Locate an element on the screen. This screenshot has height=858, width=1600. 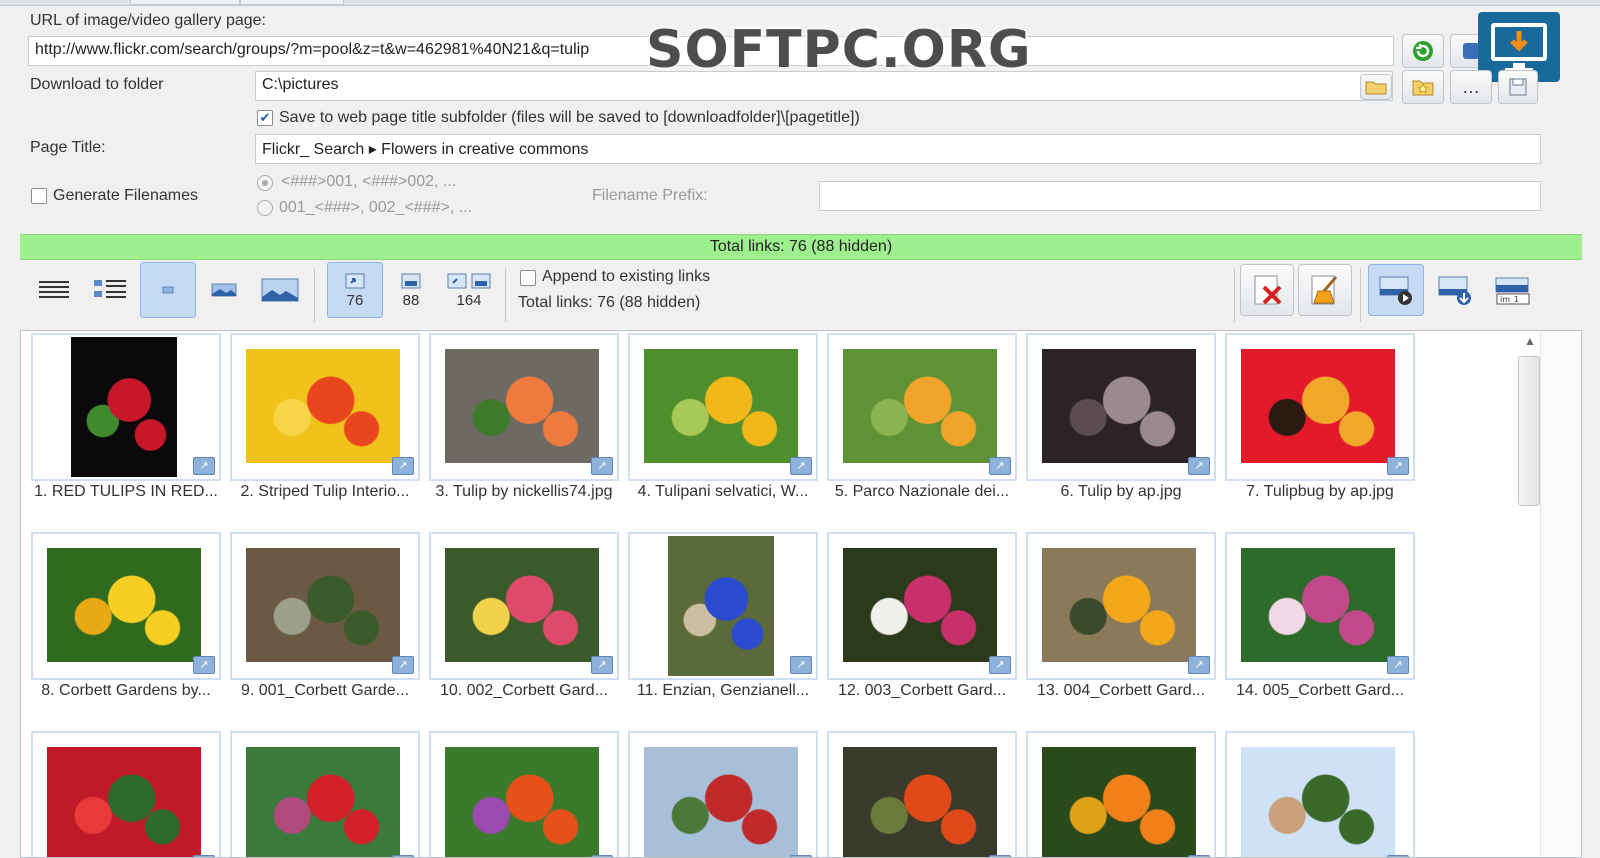
view-large-thumbs-button is located at coordinates (280, 290).